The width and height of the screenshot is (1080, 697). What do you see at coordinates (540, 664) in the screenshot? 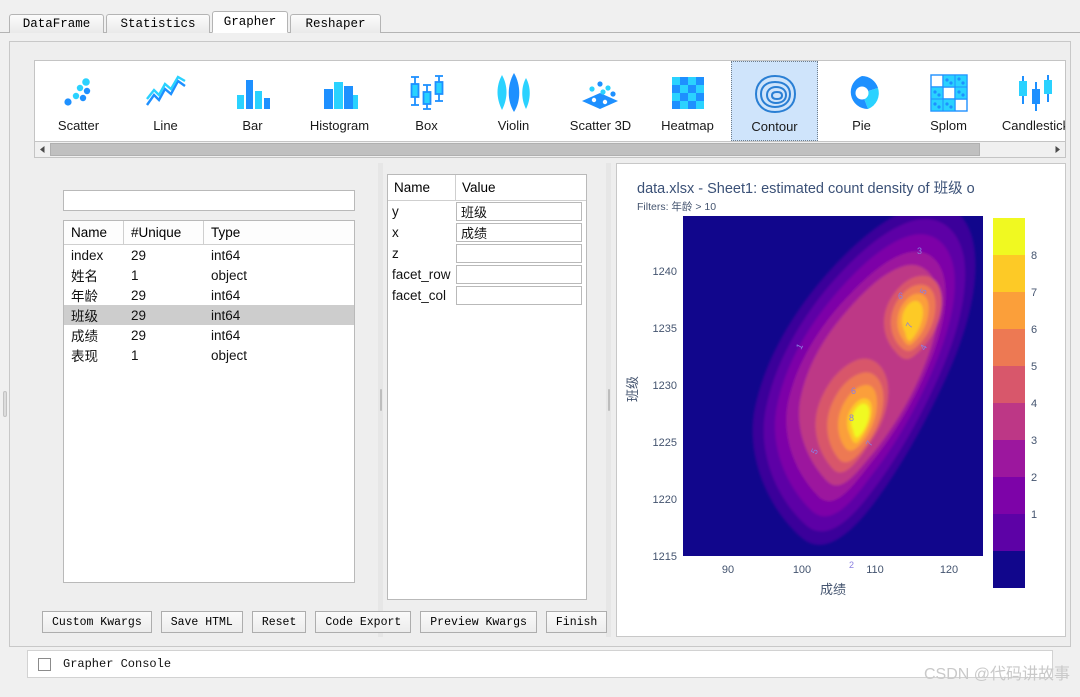
I see `grapher-console-bar: Grapher Console` at bounding box center [540, 664].